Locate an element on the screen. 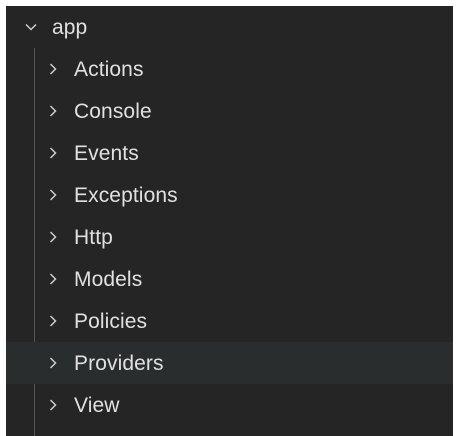 The height and width of the screenshot is (436, 459). tree-folder-exceptions: Exceptions is located at coordinates (229, 195).